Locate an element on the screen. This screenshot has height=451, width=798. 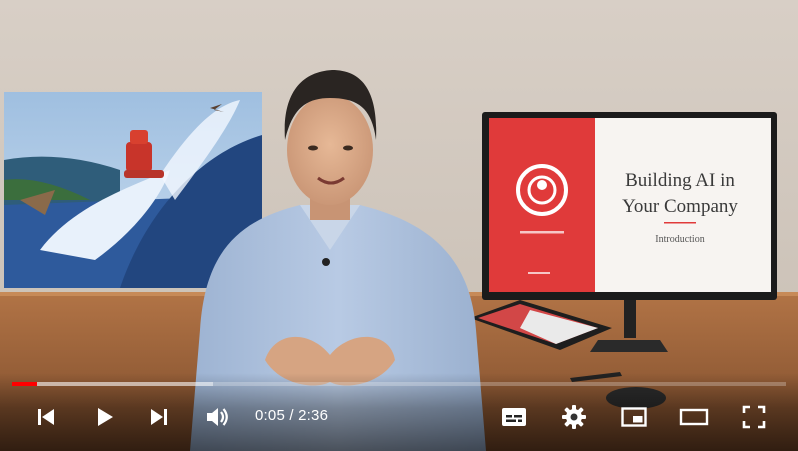
duration: 2:36 is located at coordinates (313, 415).